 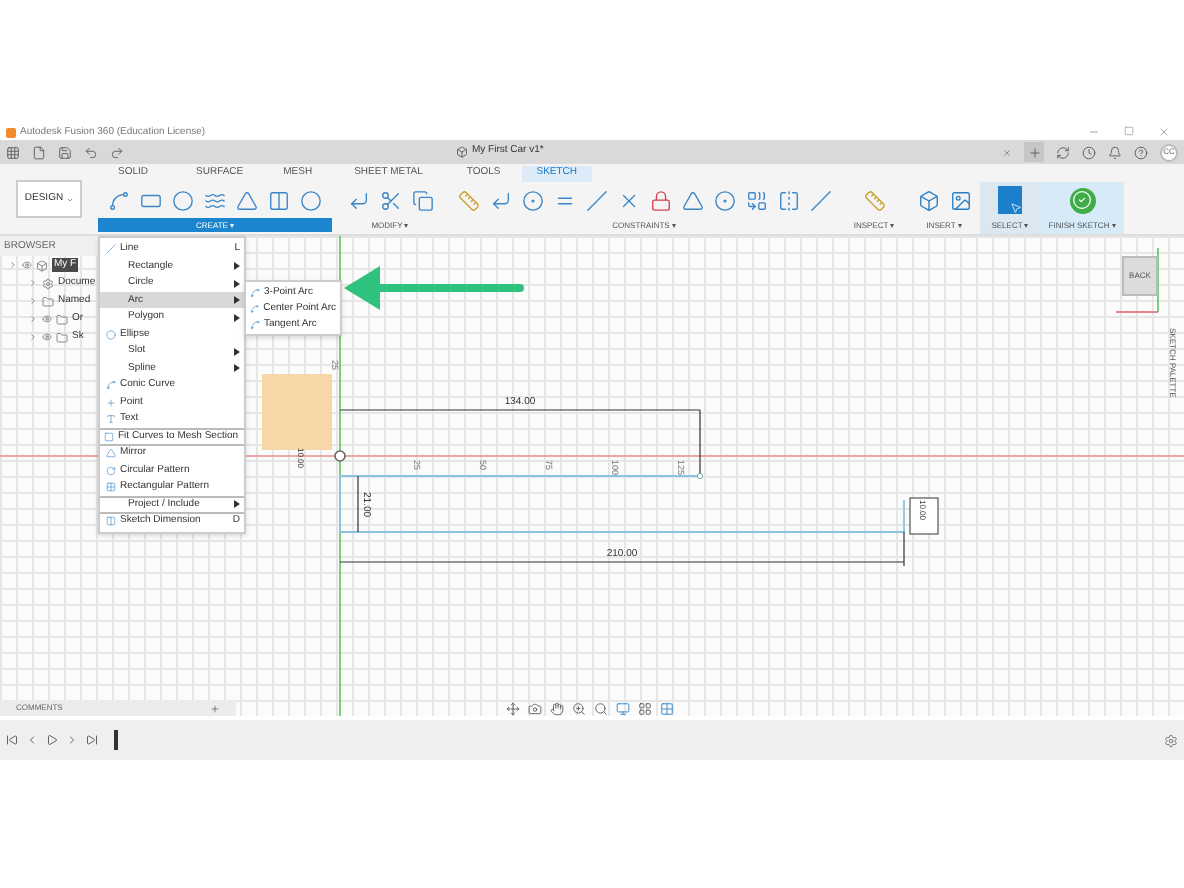 What do you see at coordinates (183, 200) in the screenshot?
I see `circle-icon` at bounding box center [183, 200].